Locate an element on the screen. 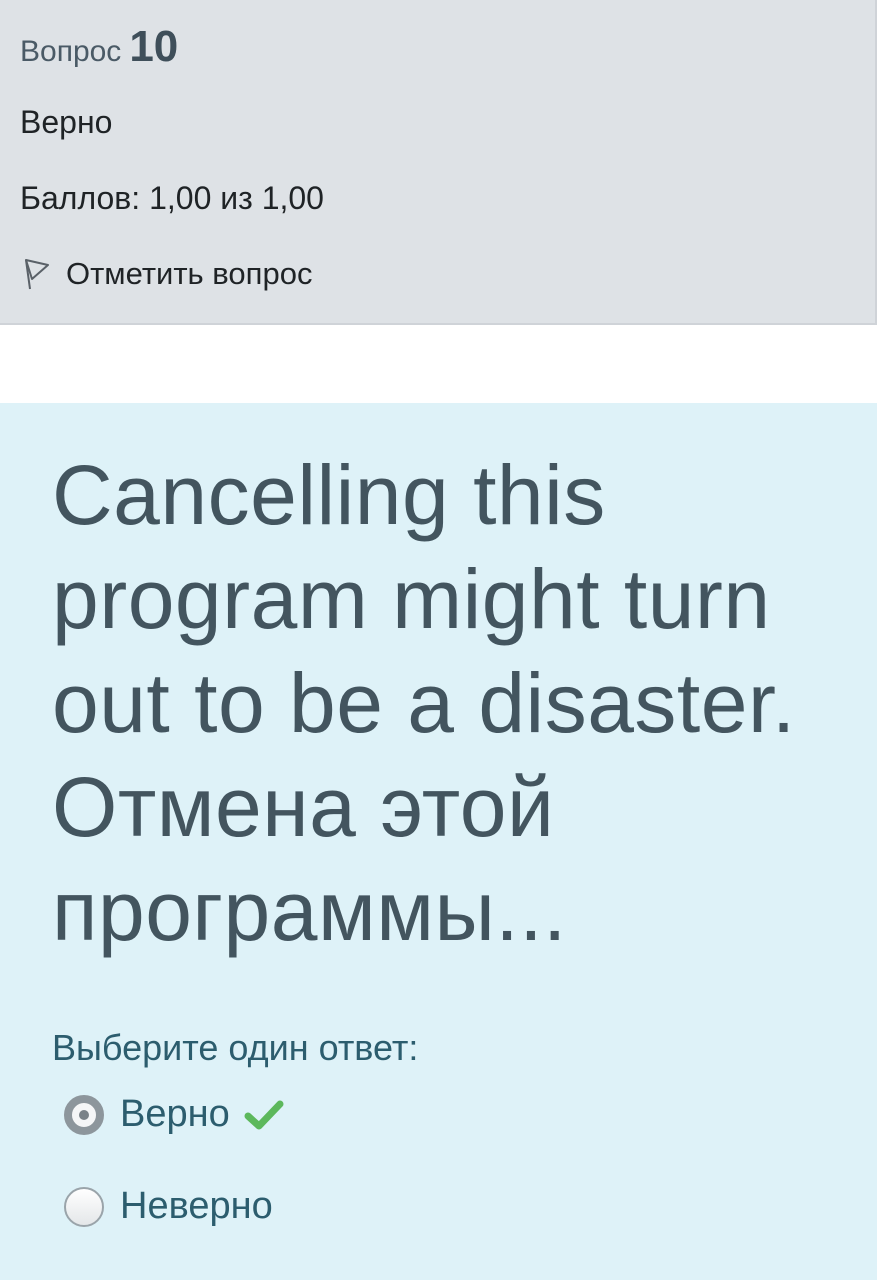 The height and width of the screenshot is (1280, 877). question-state: Верно is located at coordinates (66, 122).